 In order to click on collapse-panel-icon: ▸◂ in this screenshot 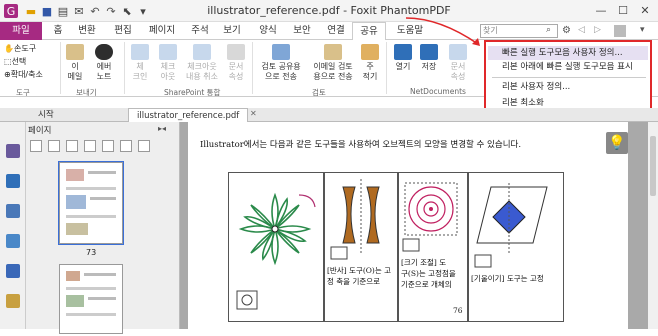, I will do `click(162, 128)`.